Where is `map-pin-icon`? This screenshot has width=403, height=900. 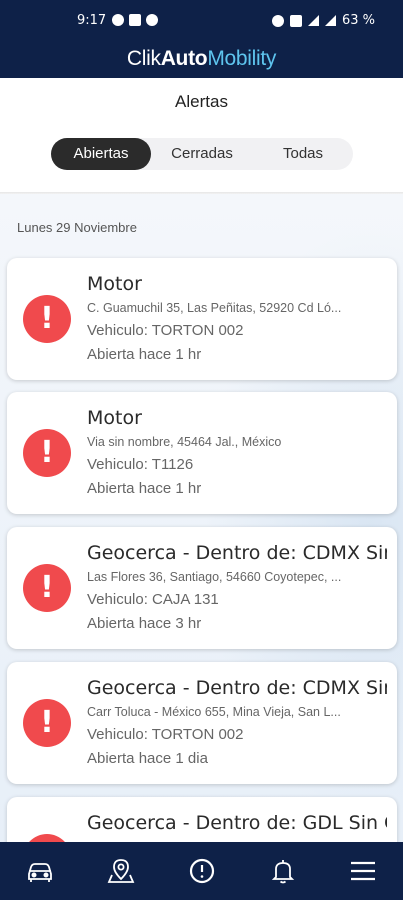 map-pin-icon is located at coordinates (121, 871).